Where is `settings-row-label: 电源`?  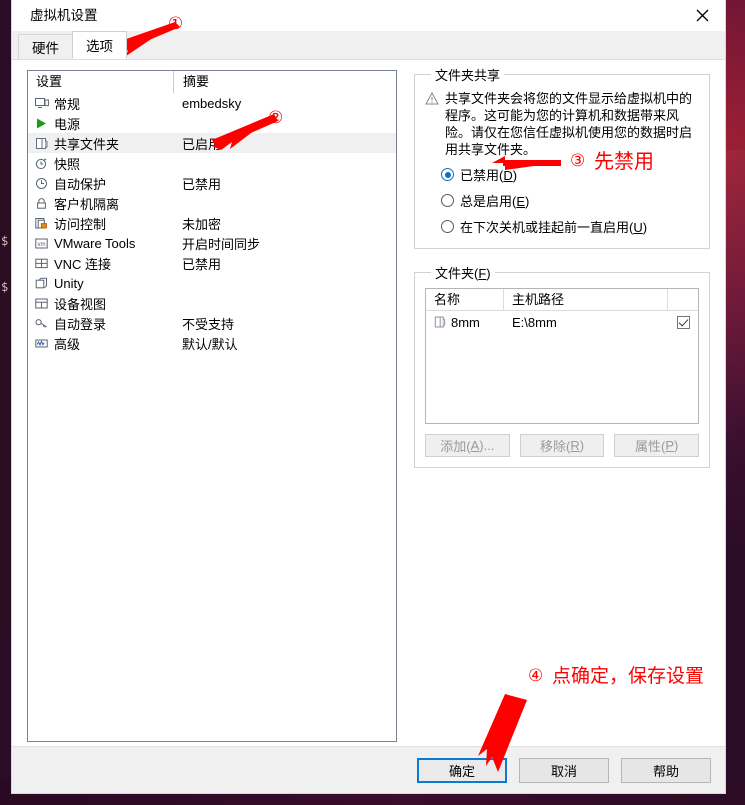 settings-row-label: 电源 is located at coordinates (67, 124).